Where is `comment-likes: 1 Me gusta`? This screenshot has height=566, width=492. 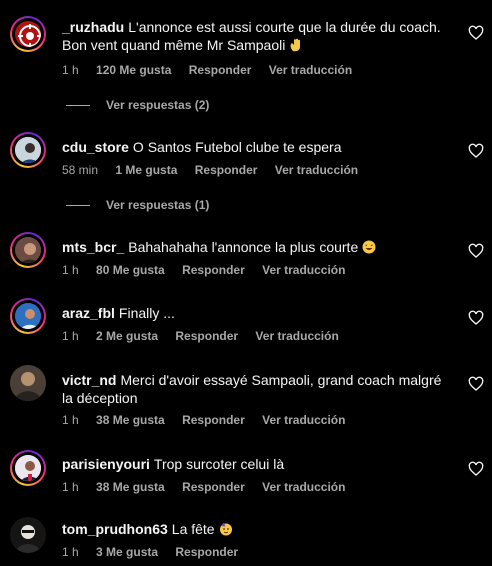 comment-likes: 1 Me gusta is located at coordinates (146, 170).